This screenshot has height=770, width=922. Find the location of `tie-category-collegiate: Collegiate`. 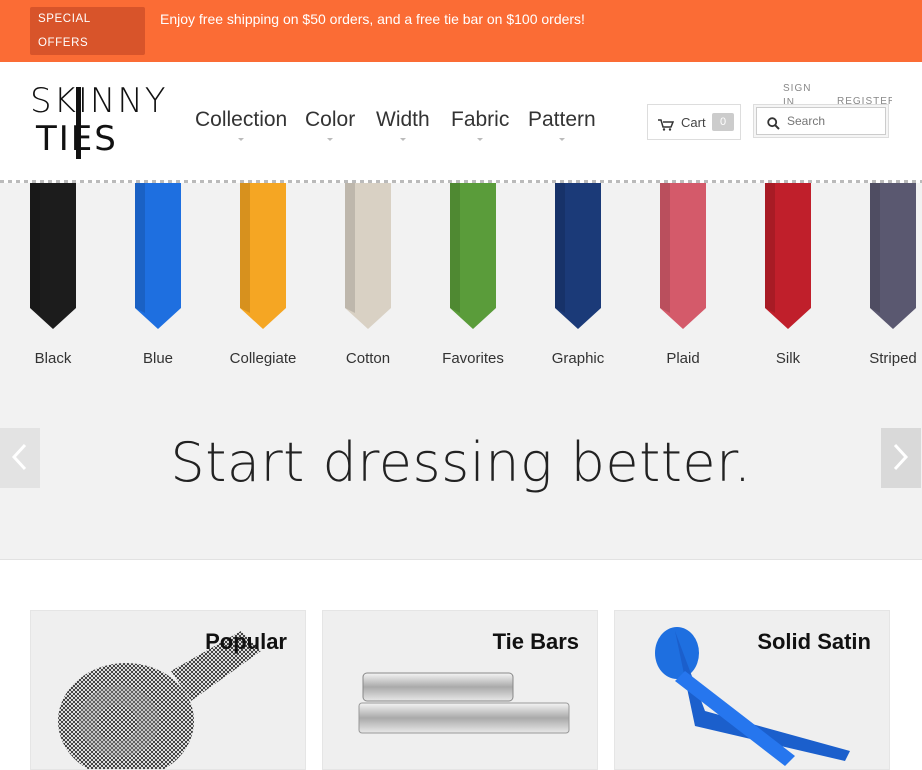

tie-category-collegiate: Collegiate is located at coordinates (263, 283).